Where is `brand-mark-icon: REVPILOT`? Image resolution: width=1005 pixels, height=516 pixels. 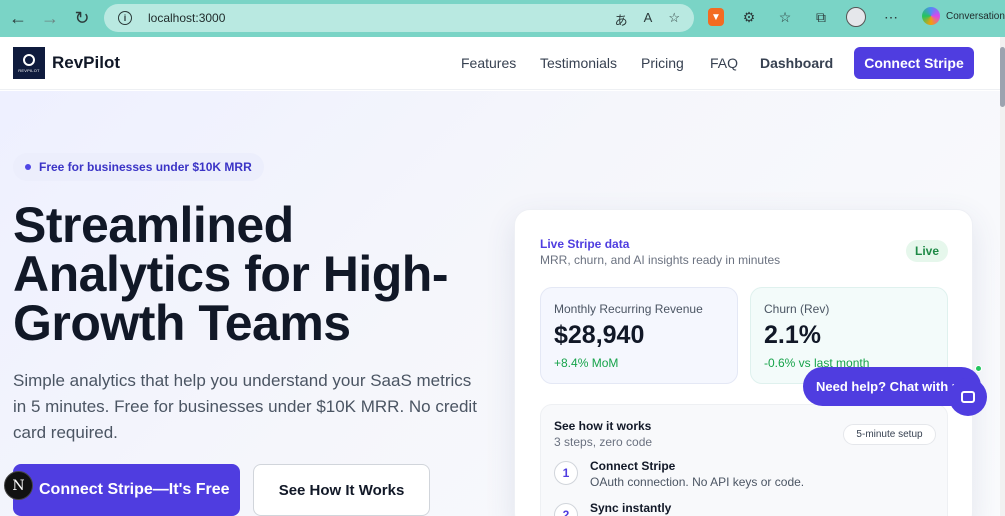 brand-mark-icon: REVPILOT is located at coordinates (29, 63).